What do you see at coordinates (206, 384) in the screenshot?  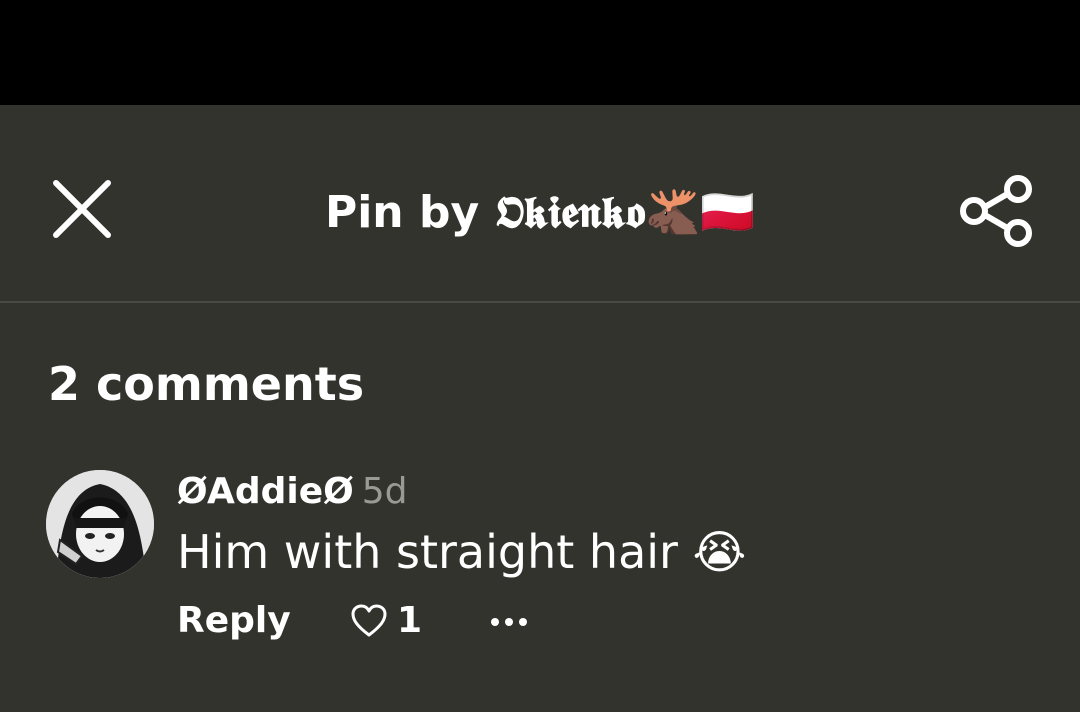 I see `comments-heading: 2 comments` at bounding box center [206, 384].